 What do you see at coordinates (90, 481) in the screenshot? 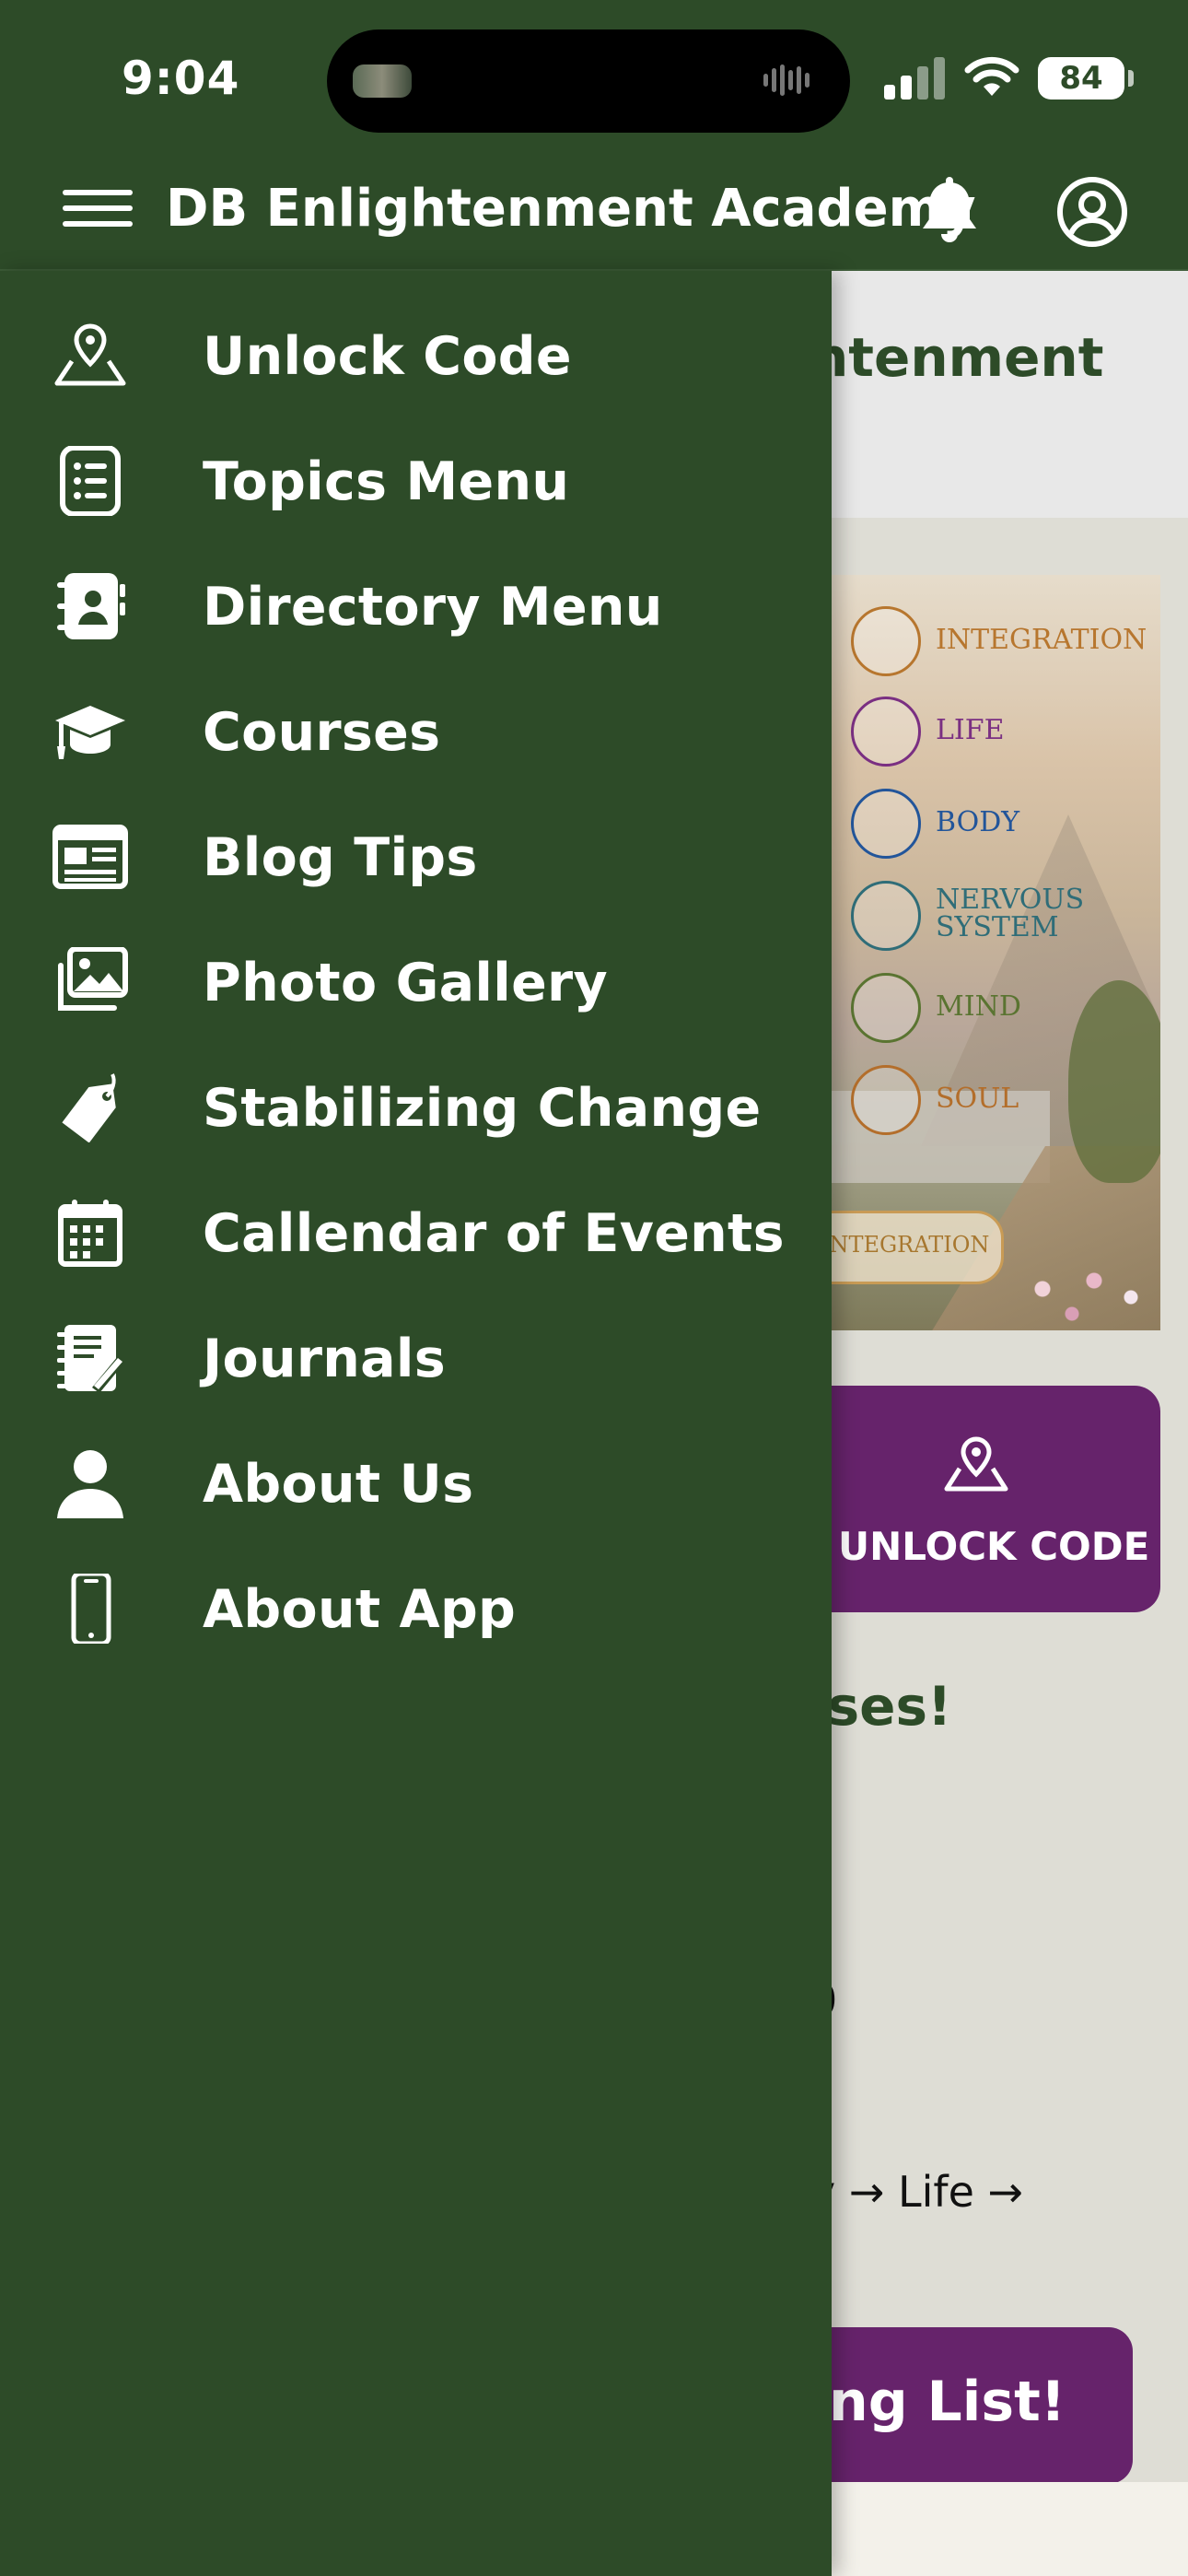
I see `list-icon` at bounding box center [90, 481].